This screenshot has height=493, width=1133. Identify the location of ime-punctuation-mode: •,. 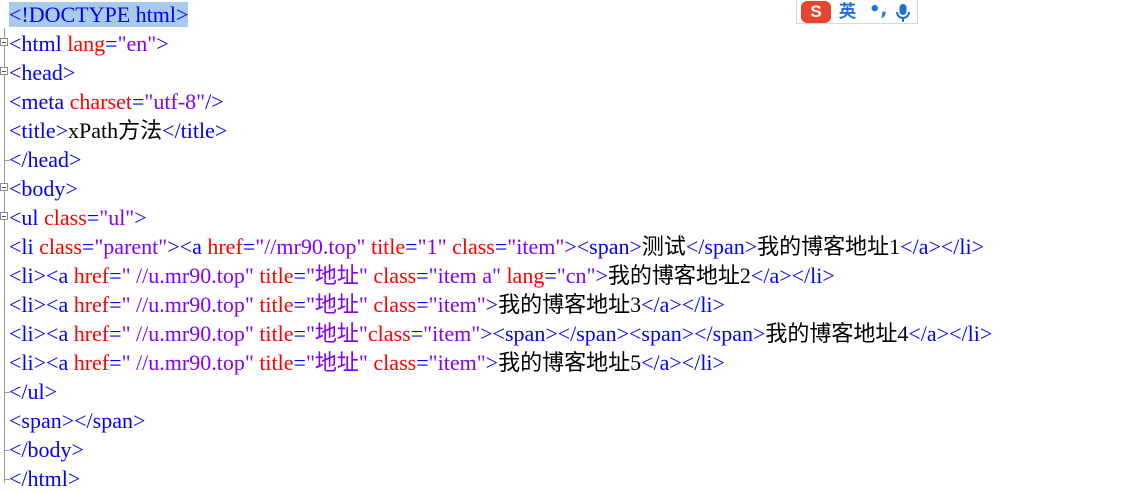
(878, 12).